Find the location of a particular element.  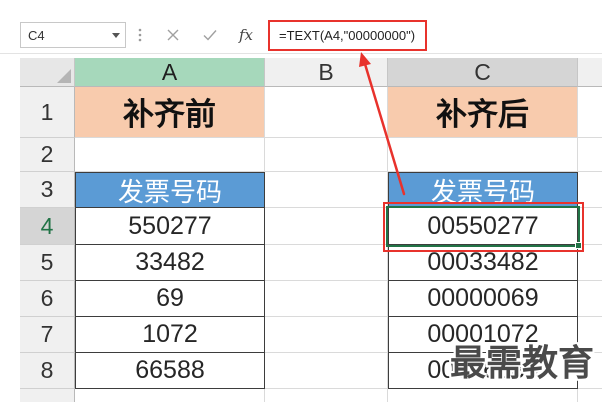

fill-handle is located at coordinates (578, 245).